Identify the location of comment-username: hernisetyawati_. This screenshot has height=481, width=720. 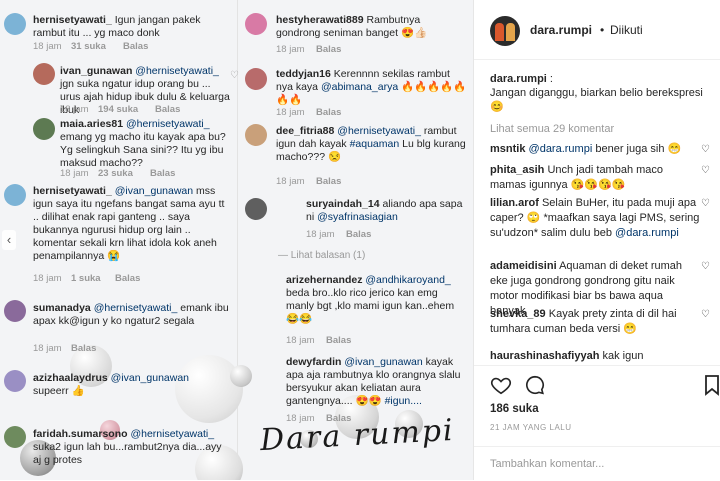
(72, 191).